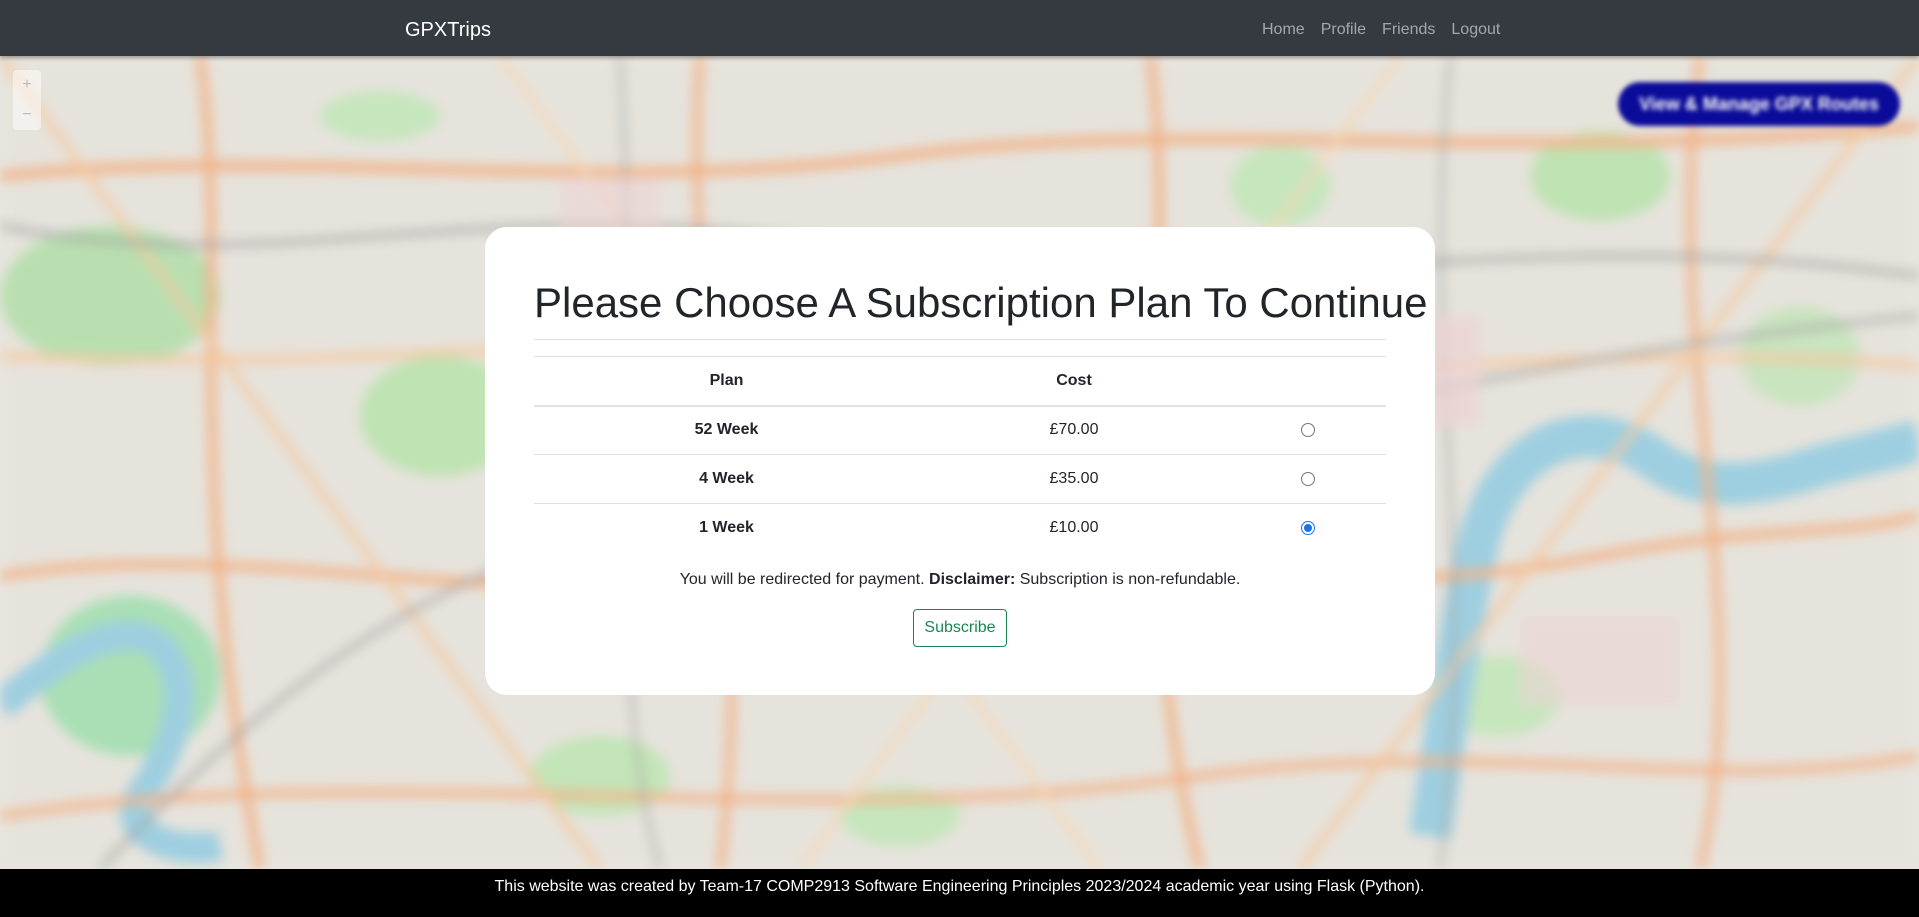  What do you see at coordinates (27, 115) in the screenshot?
I see `zoom-out-button: −` at bounding box center [27, 115].